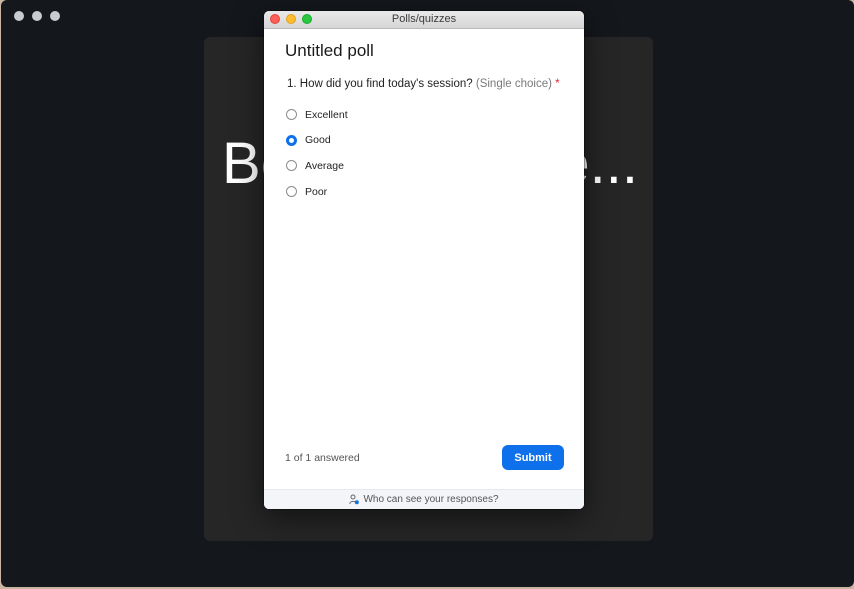 The height and width of the screenshot is (589, 854). Describe the element at coordinates (430, 499) in the screenshot. I see `footer-link-text: Who can see your responses?` at that location.